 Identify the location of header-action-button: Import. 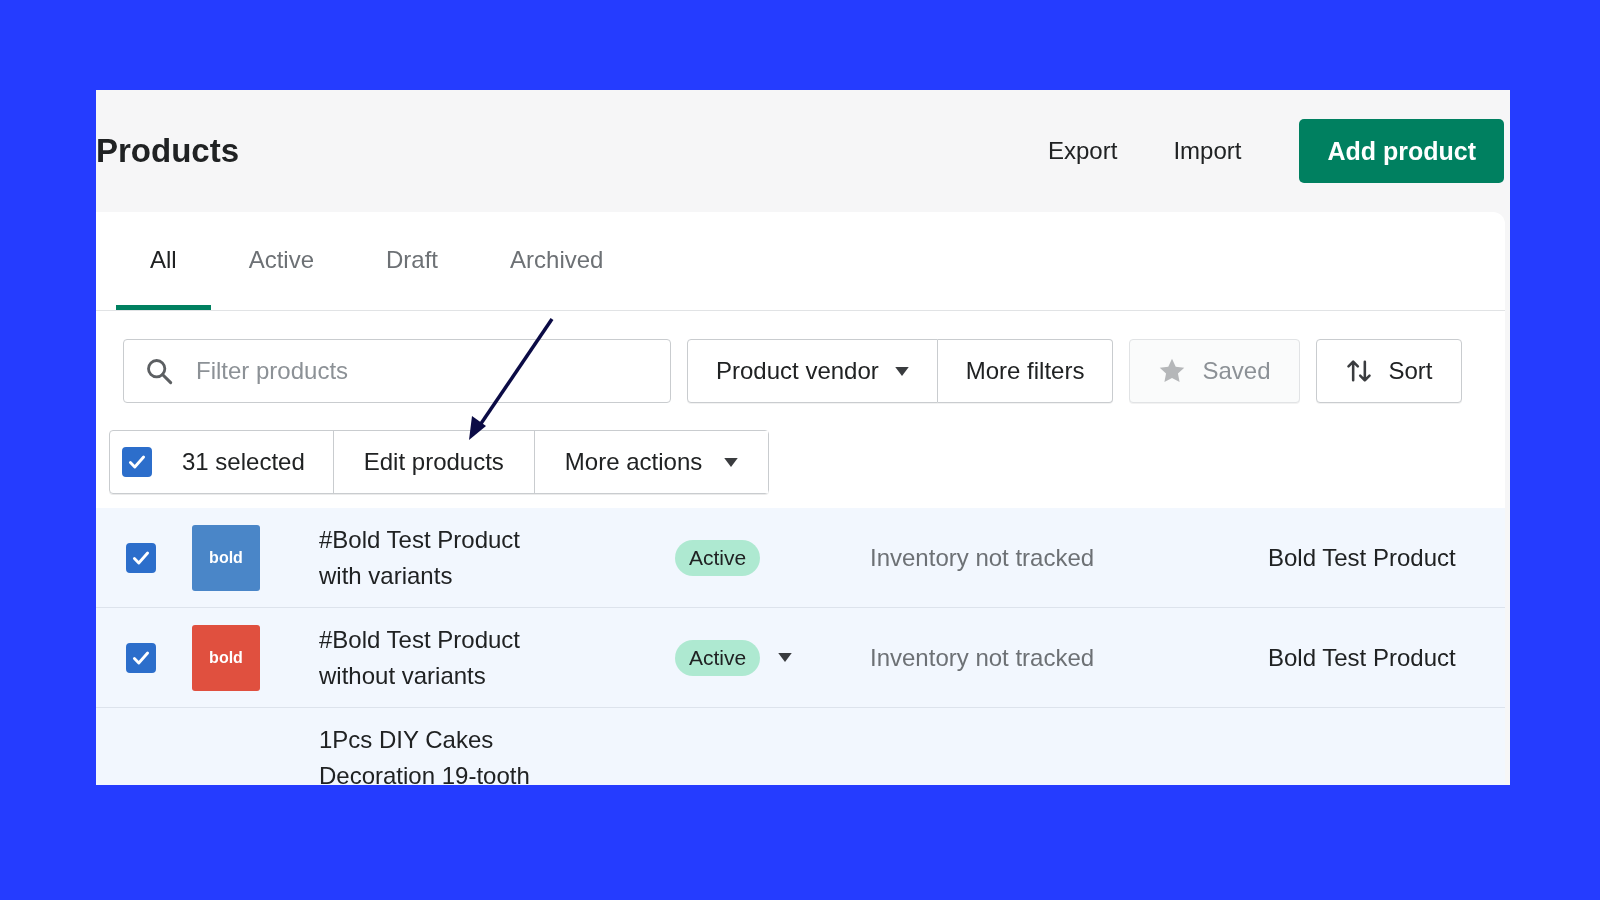
(1207, 151).